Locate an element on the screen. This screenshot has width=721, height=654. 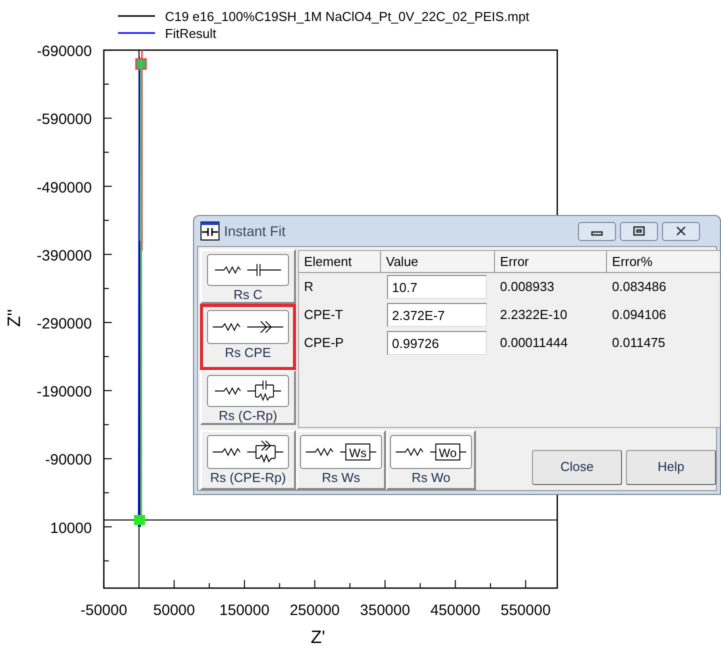
y-tick-label: -690000 is located at coordinates (64, 51).